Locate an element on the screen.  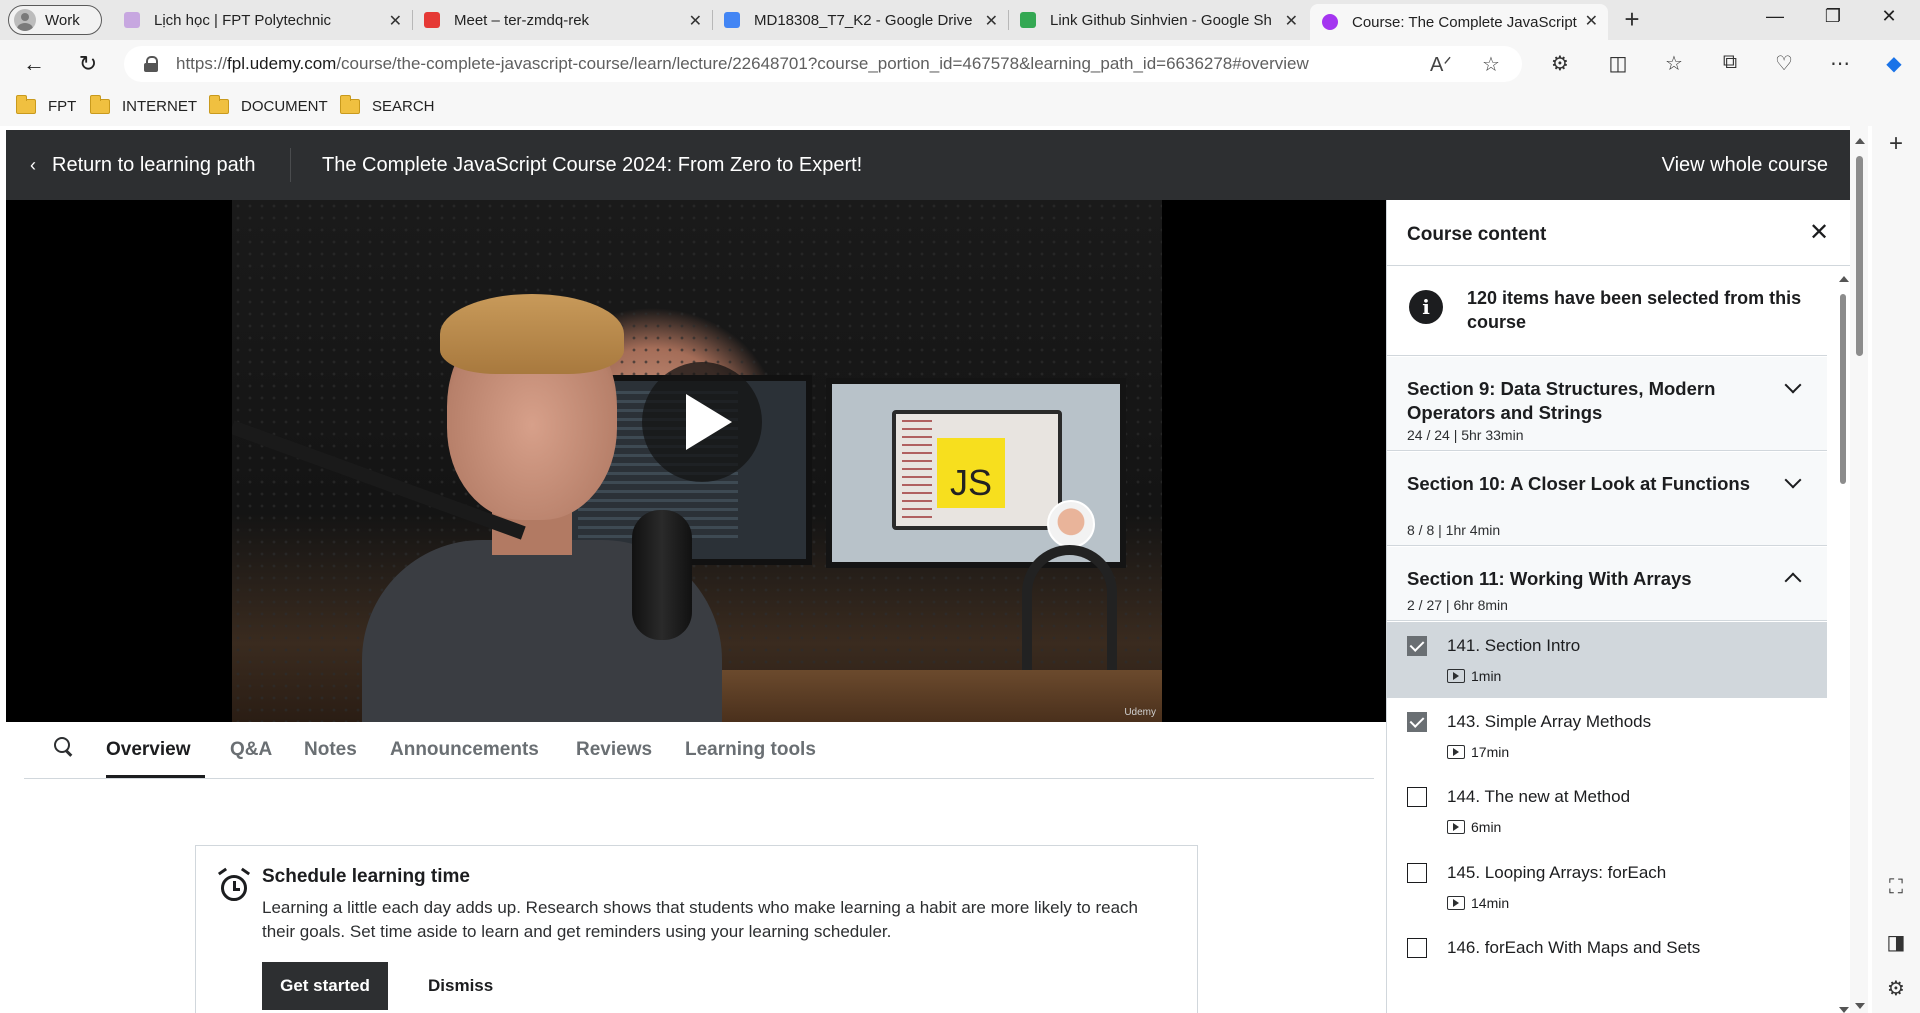
browser-tab-udemy: Course: The Complete JavaScript ✕ is located at coordinates (1459, 22).